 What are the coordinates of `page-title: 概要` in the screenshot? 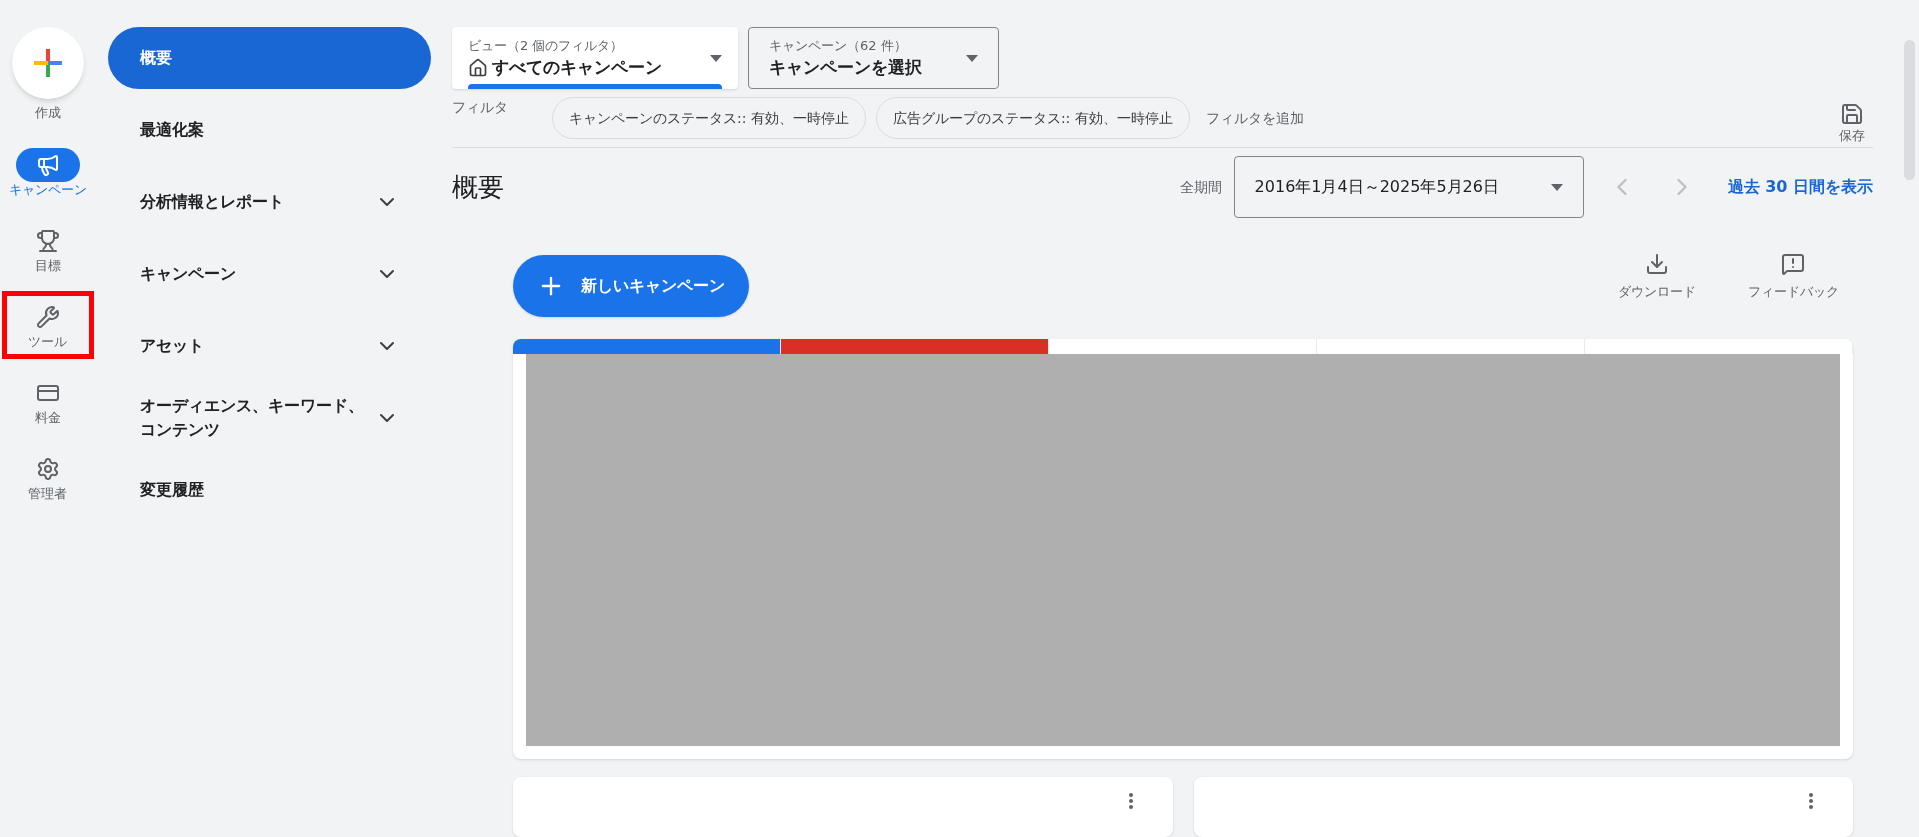 It's located at (478, 187).